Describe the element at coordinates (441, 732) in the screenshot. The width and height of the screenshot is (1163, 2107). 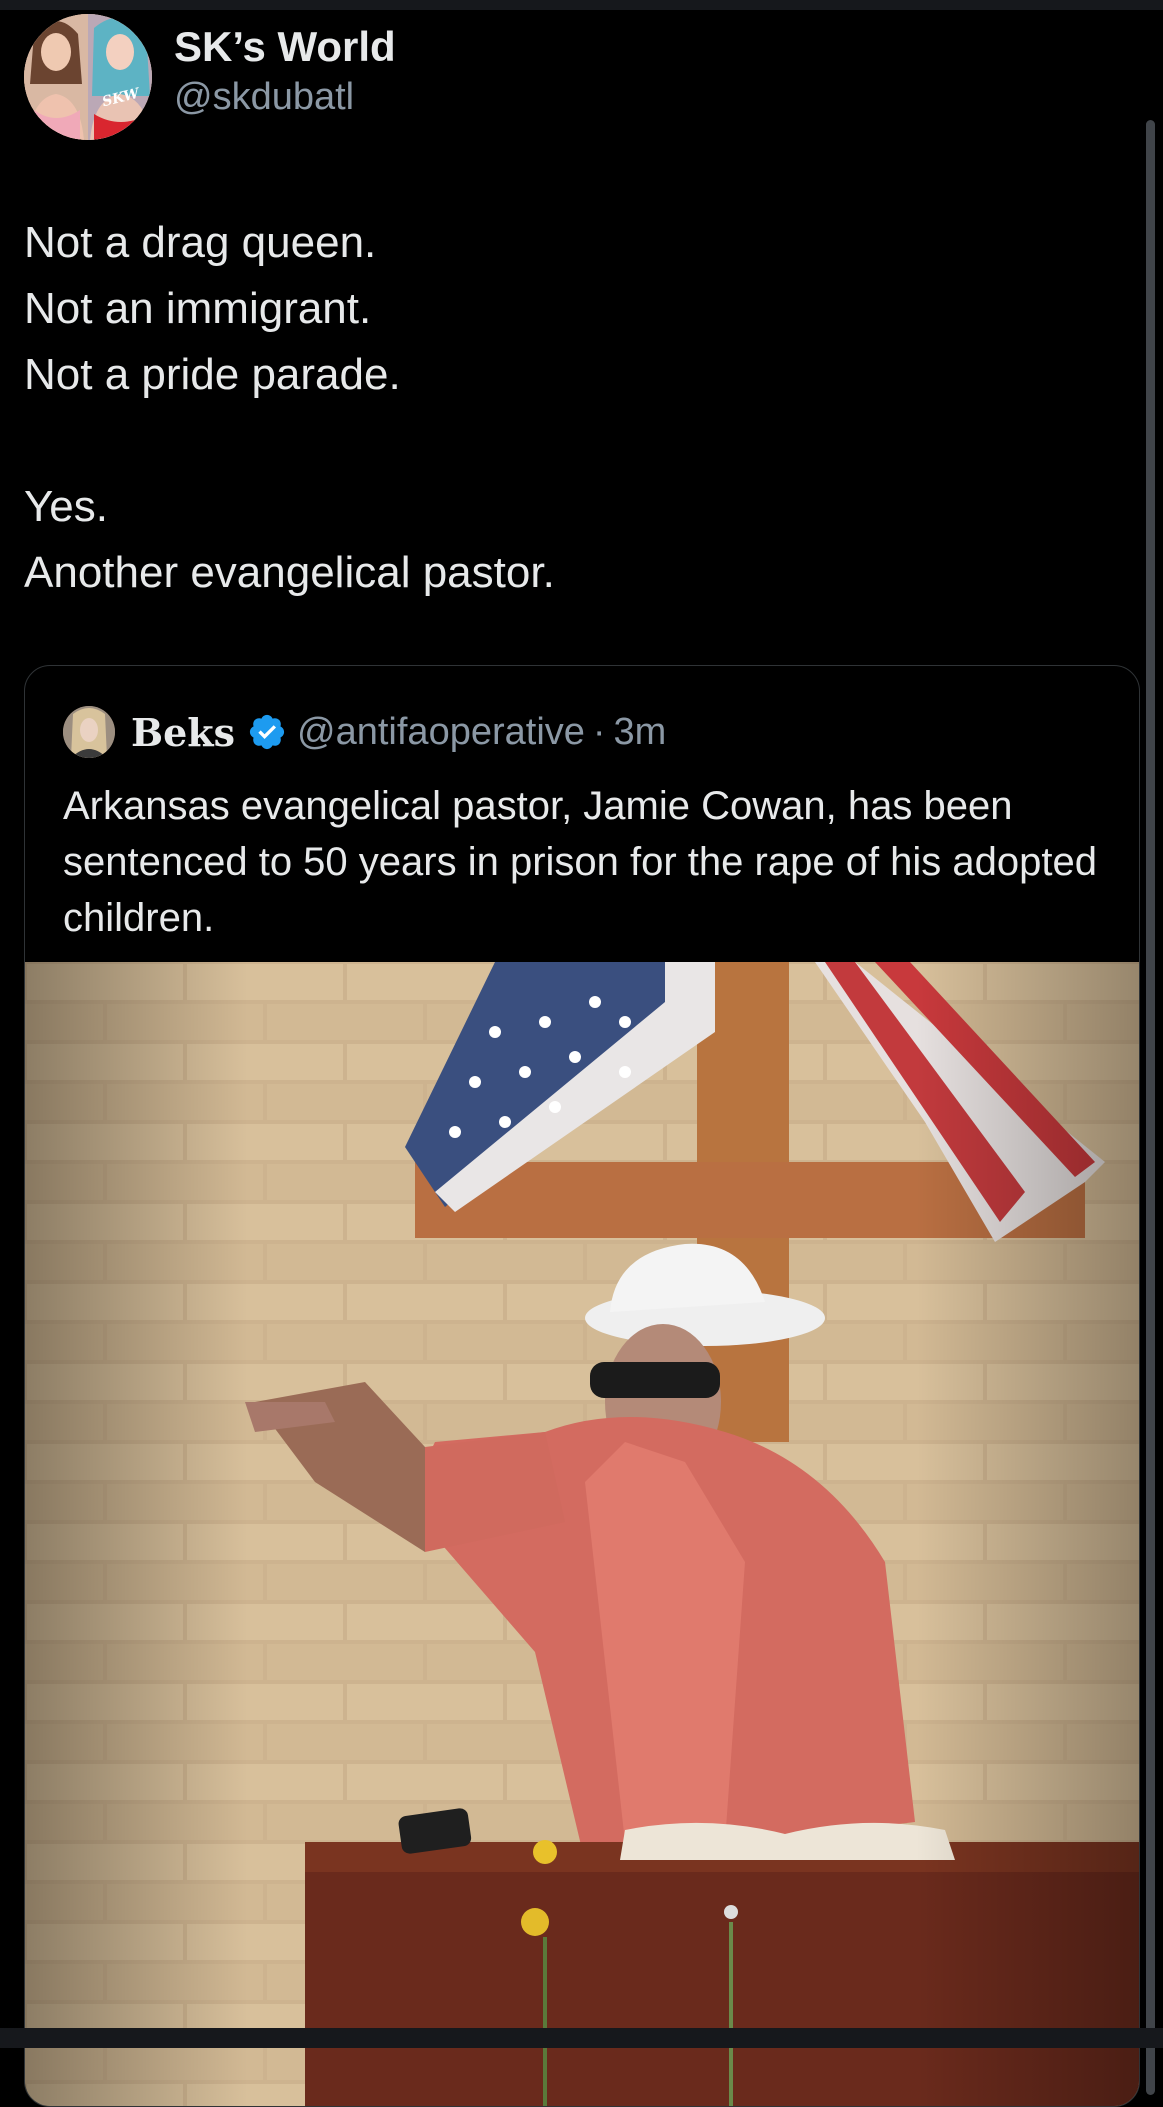
I see `quoted-author-handle: @antifaoperative` at that location.